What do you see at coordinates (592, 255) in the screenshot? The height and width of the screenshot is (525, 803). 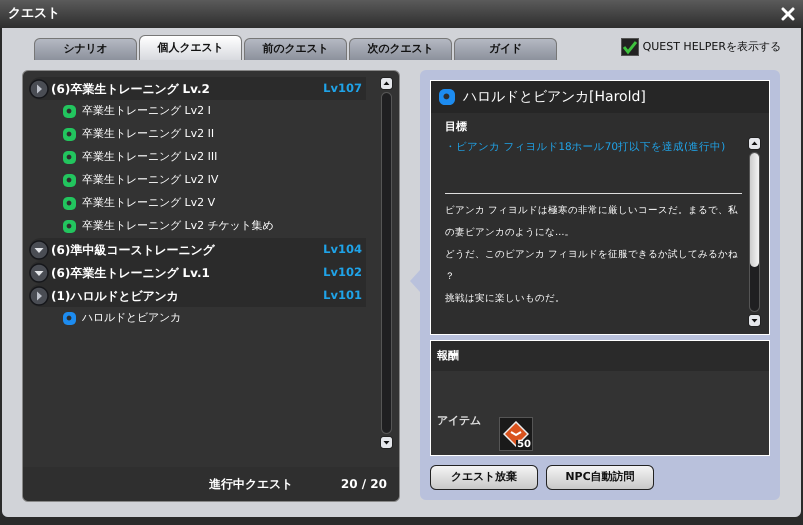 I see `description-text: どうだ、このビアンカ フィヨルドを征服できるか試してみるかね` at bounding box center [592, 255].